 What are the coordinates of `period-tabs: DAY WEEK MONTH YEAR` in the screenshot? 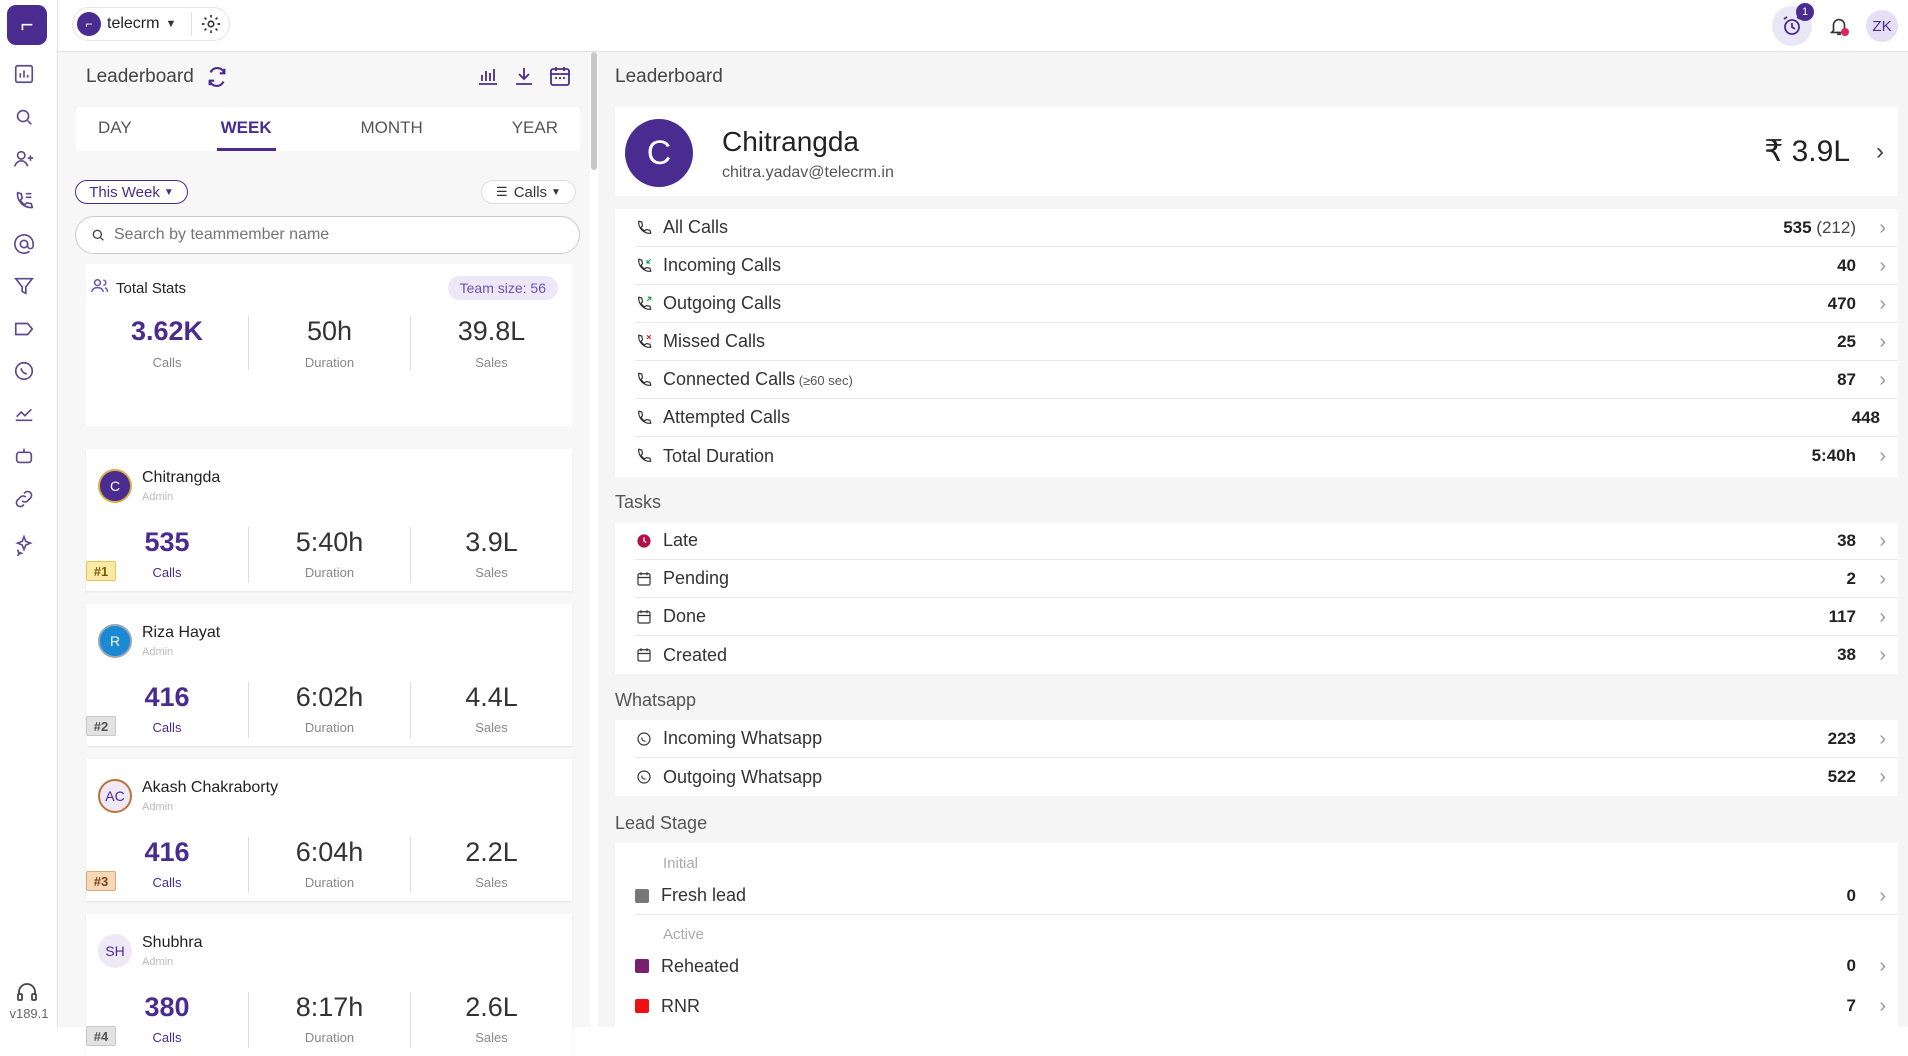 It's located at (328, 129).